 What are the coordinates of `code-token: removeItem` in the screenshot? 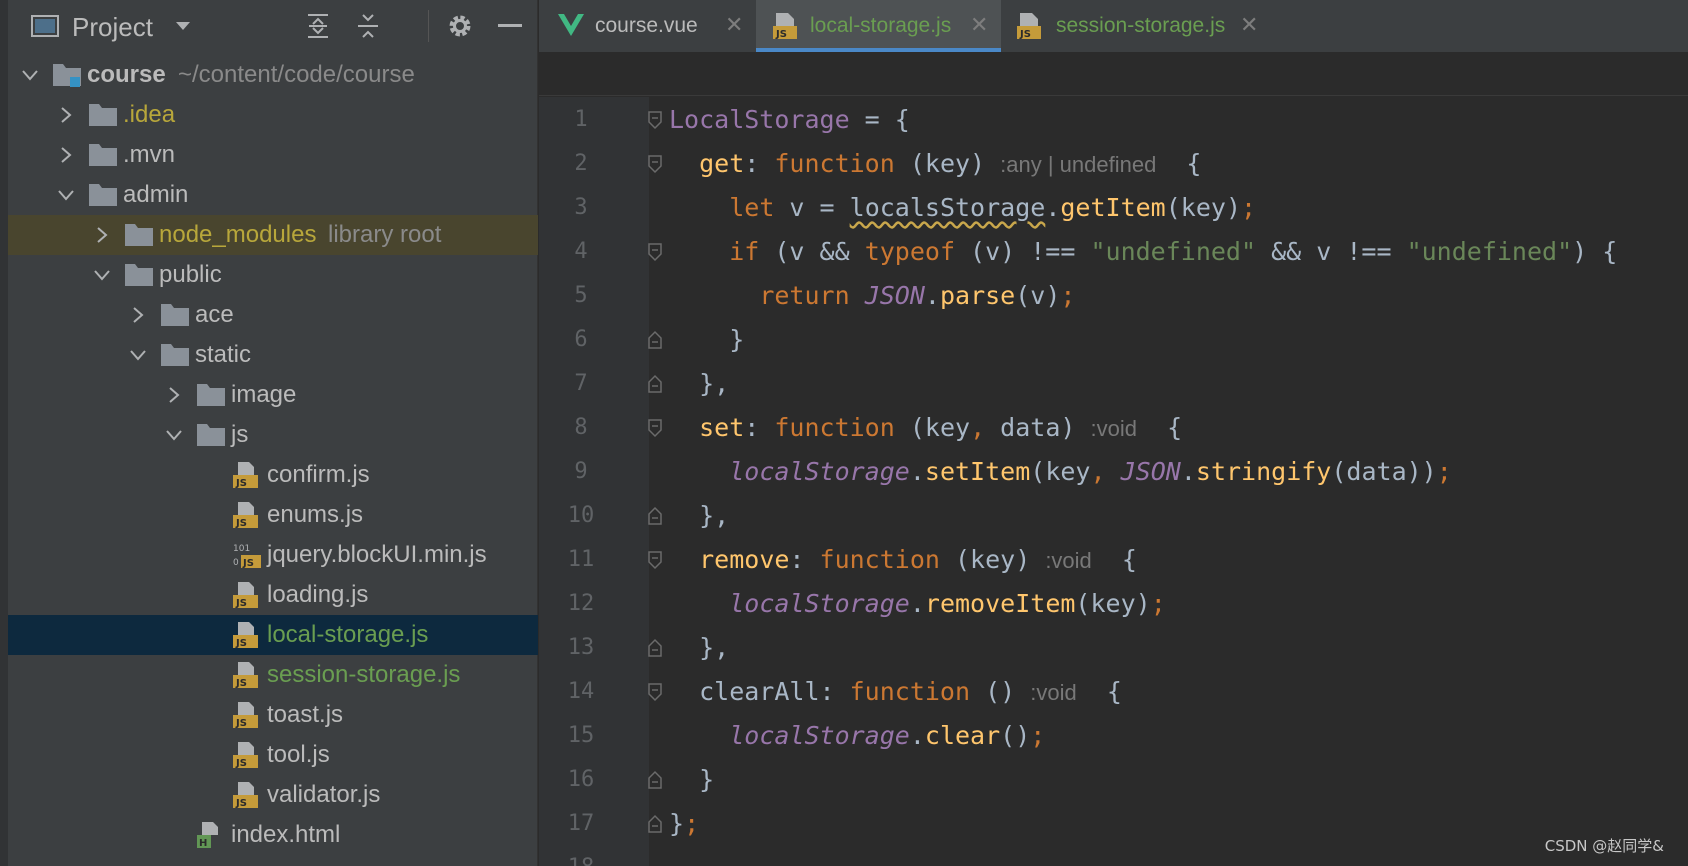 It's located at (1000, 603).